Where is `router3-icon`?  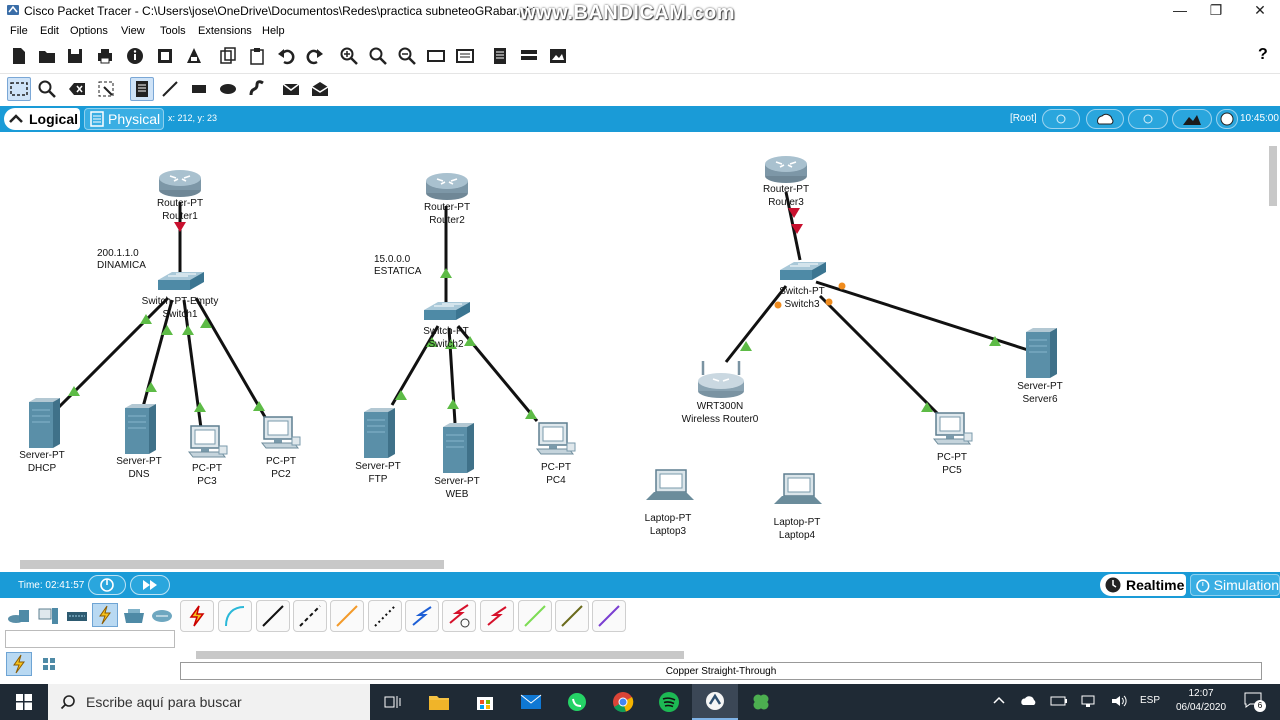
router3-icon is located at coordinates (786, 169).